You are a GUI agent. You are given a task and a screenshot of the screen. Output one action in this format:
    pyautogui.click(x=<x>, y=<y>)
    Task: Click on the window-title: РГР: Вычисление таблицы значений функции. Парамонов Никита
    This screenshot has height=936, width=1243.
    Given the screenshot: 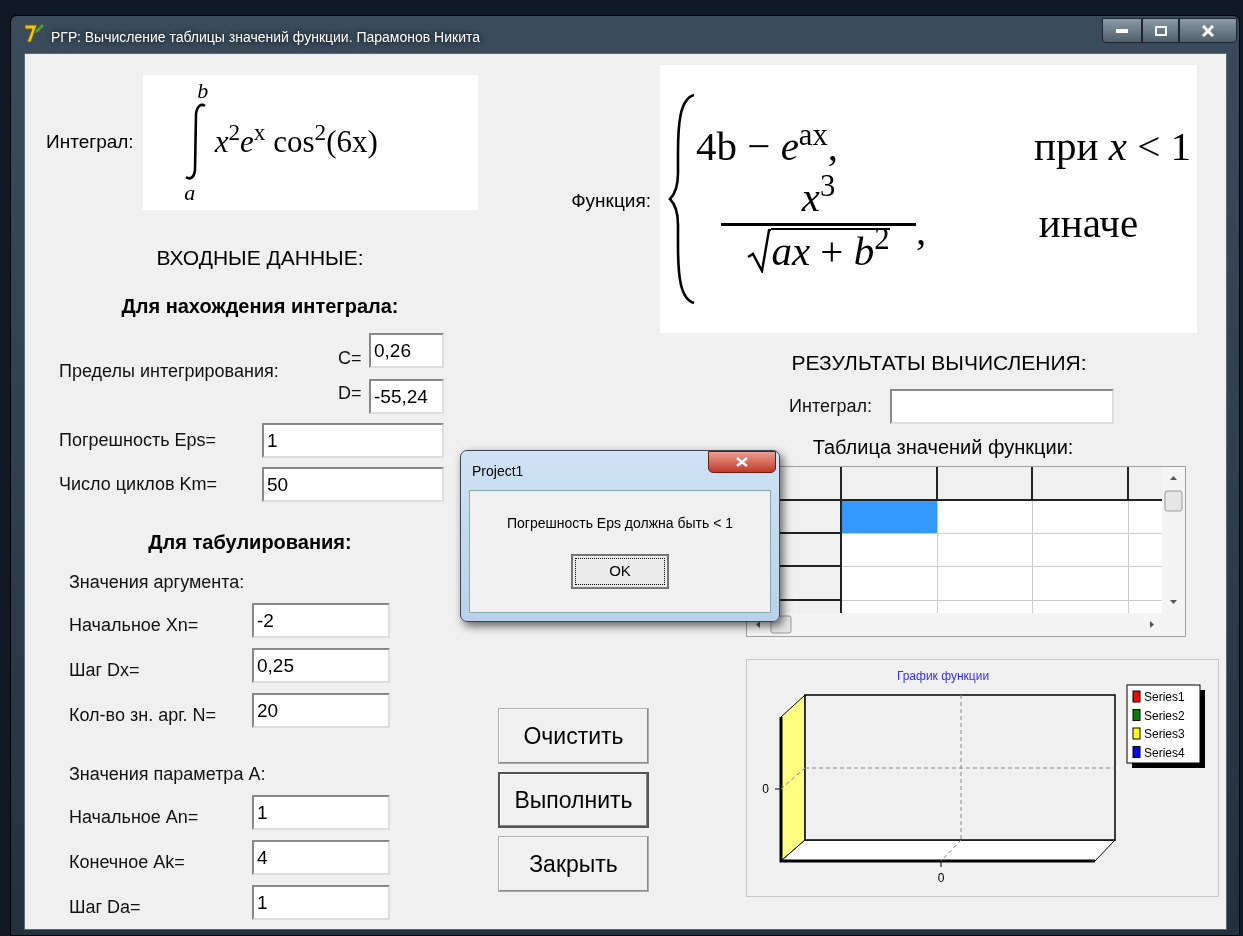 What is the action you would take?
    pyautogui.click(x=266, y=37)
    